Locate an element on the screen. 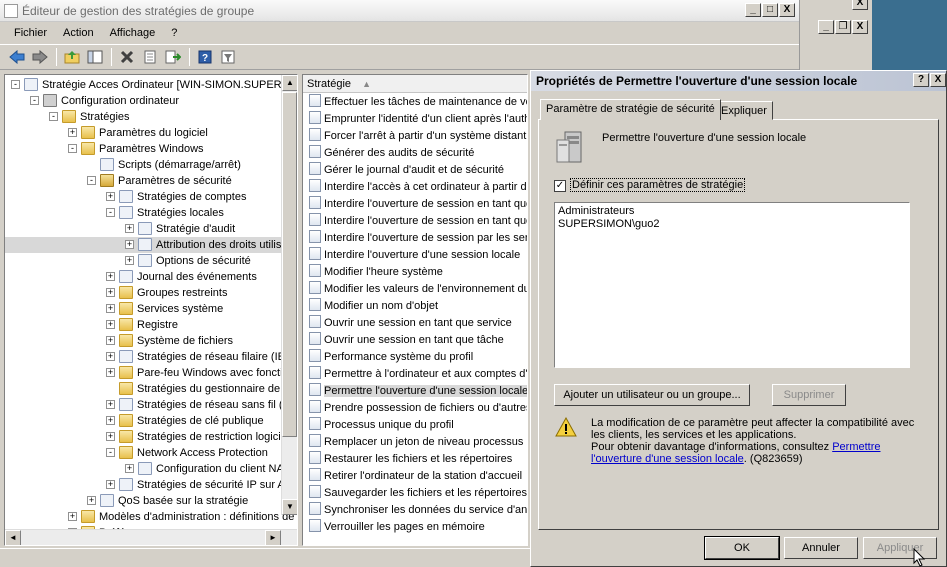  ok-button: OK is located at coordinates (742, 548).